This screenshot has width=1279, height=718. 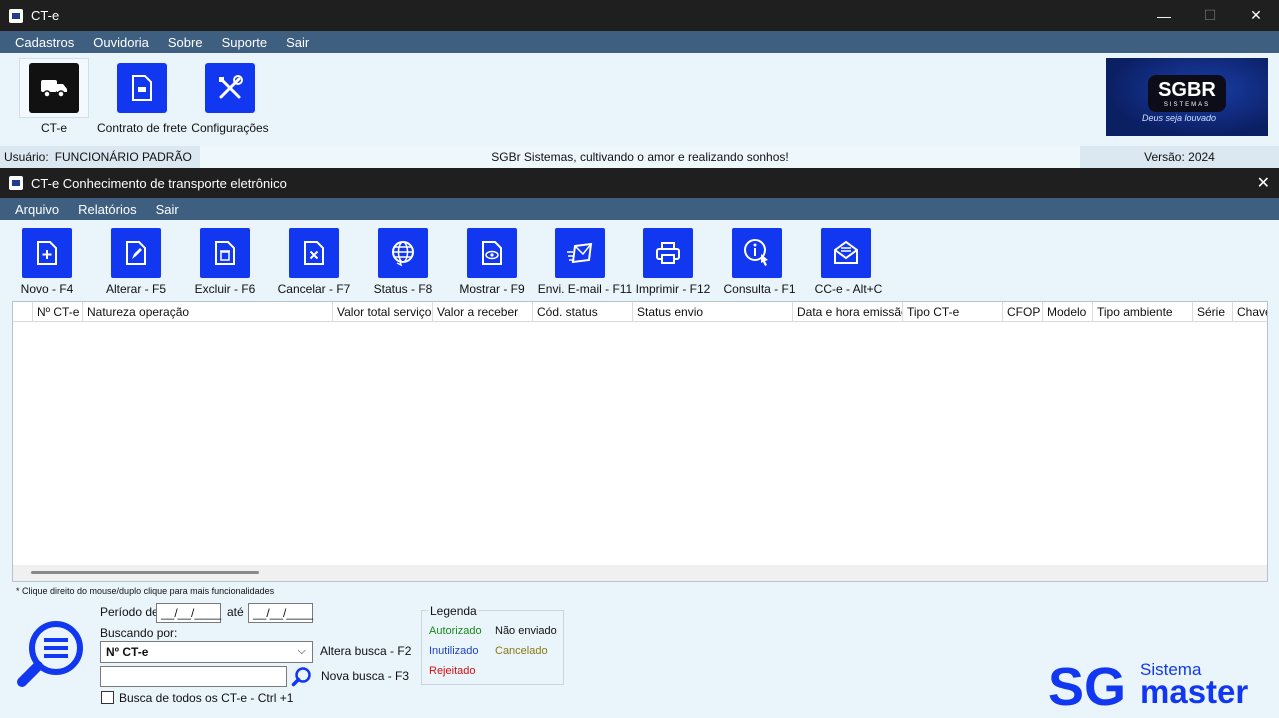 I want to click on col-tipo-ambiente: Tipo ambiente, so click(x=1143, y=312).